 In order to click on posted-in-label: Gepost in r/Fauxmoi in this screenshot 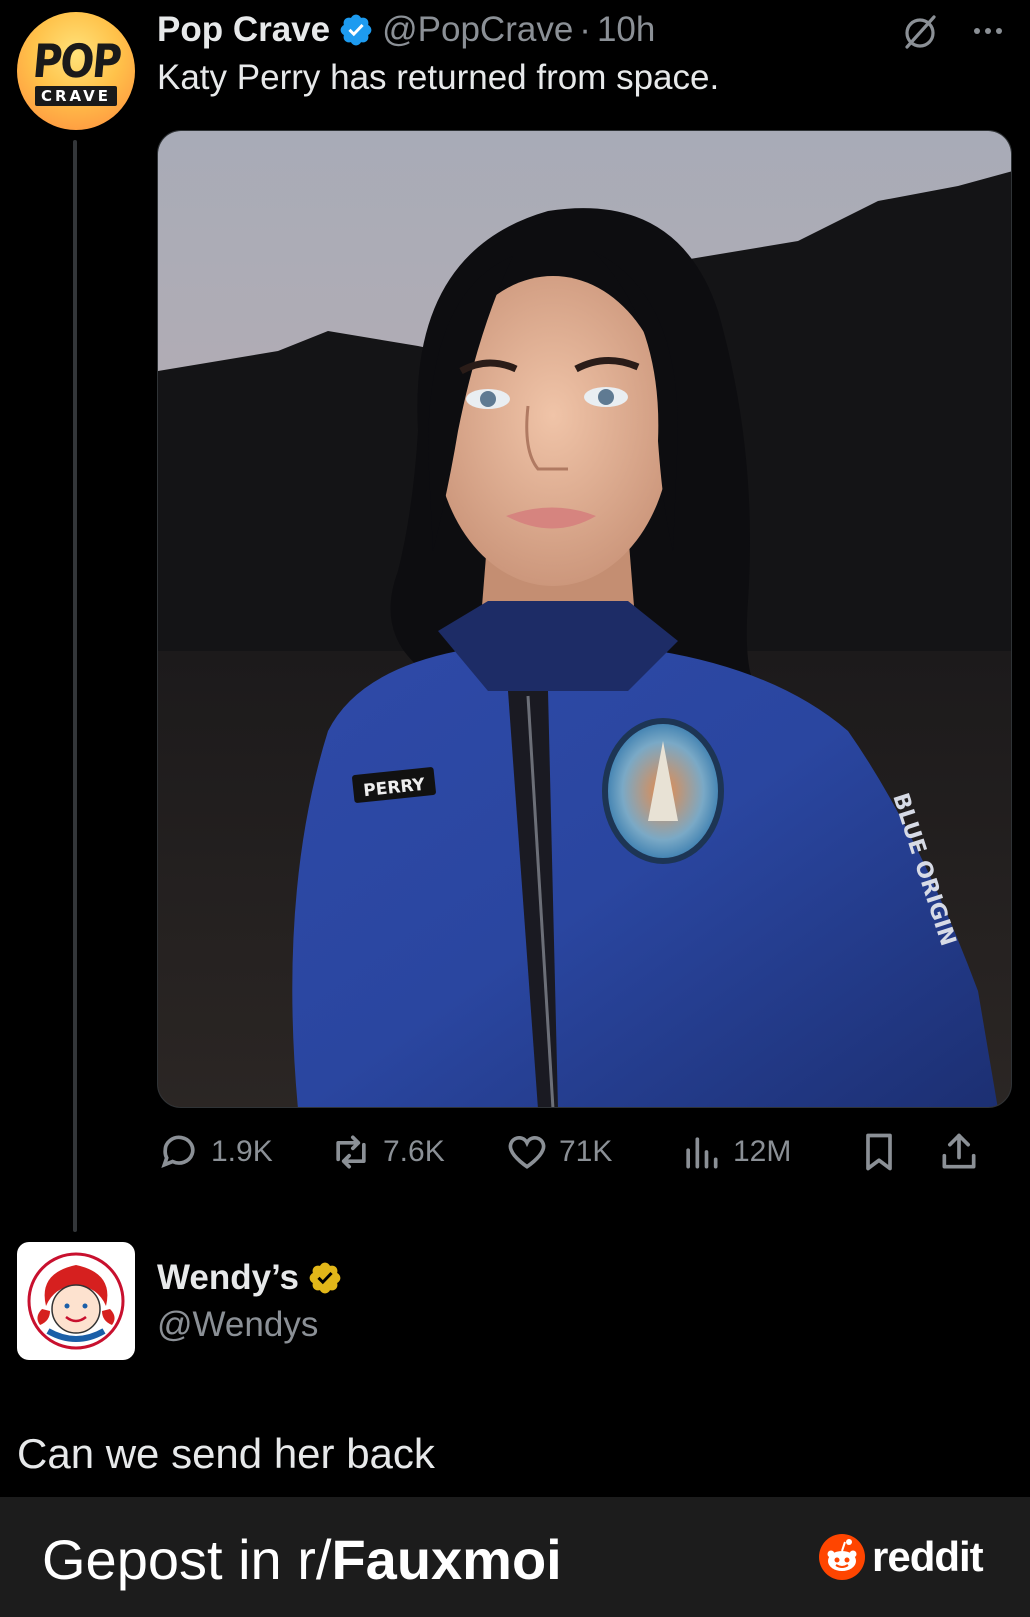, I will do `click(302, 1559)`.